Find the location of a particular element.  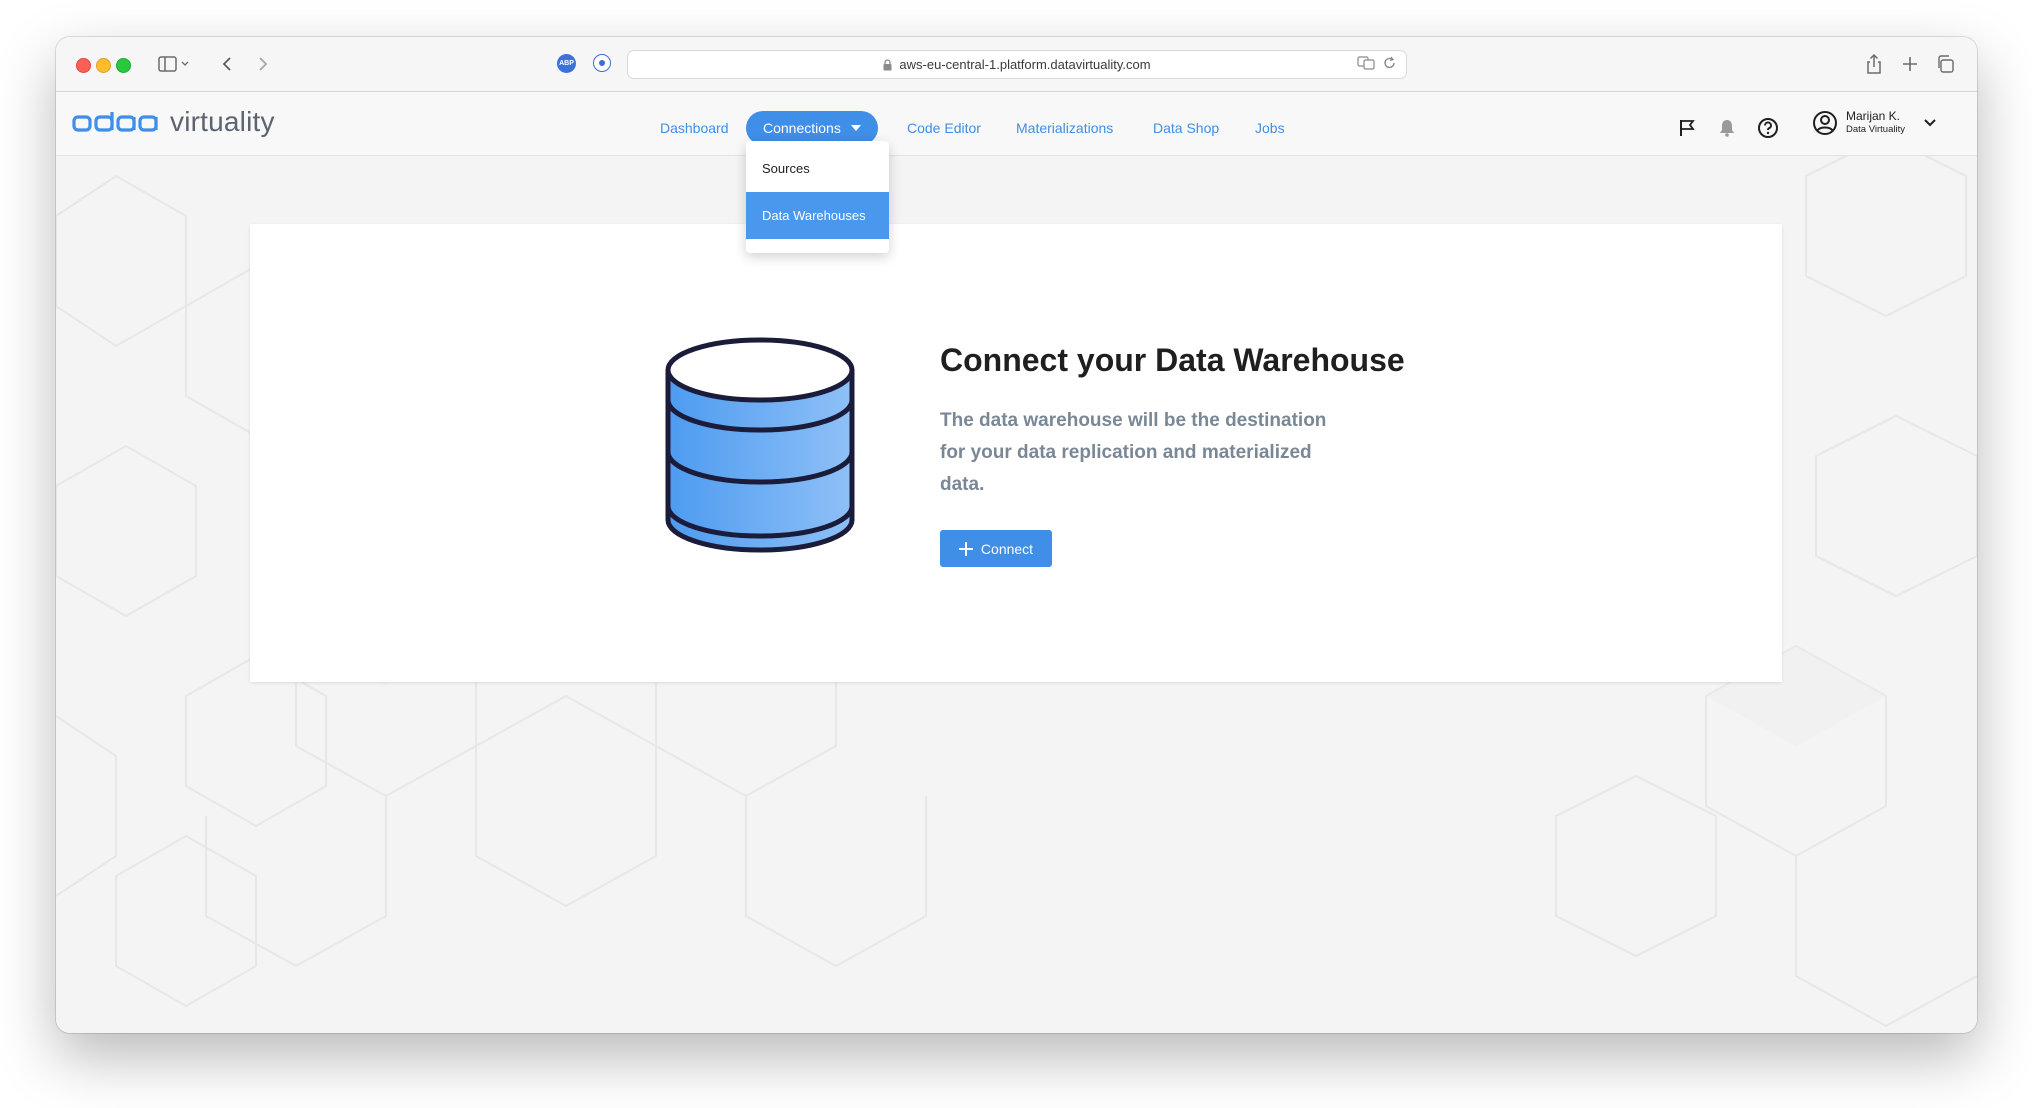

database-icon is located at coordinates (760, 445).